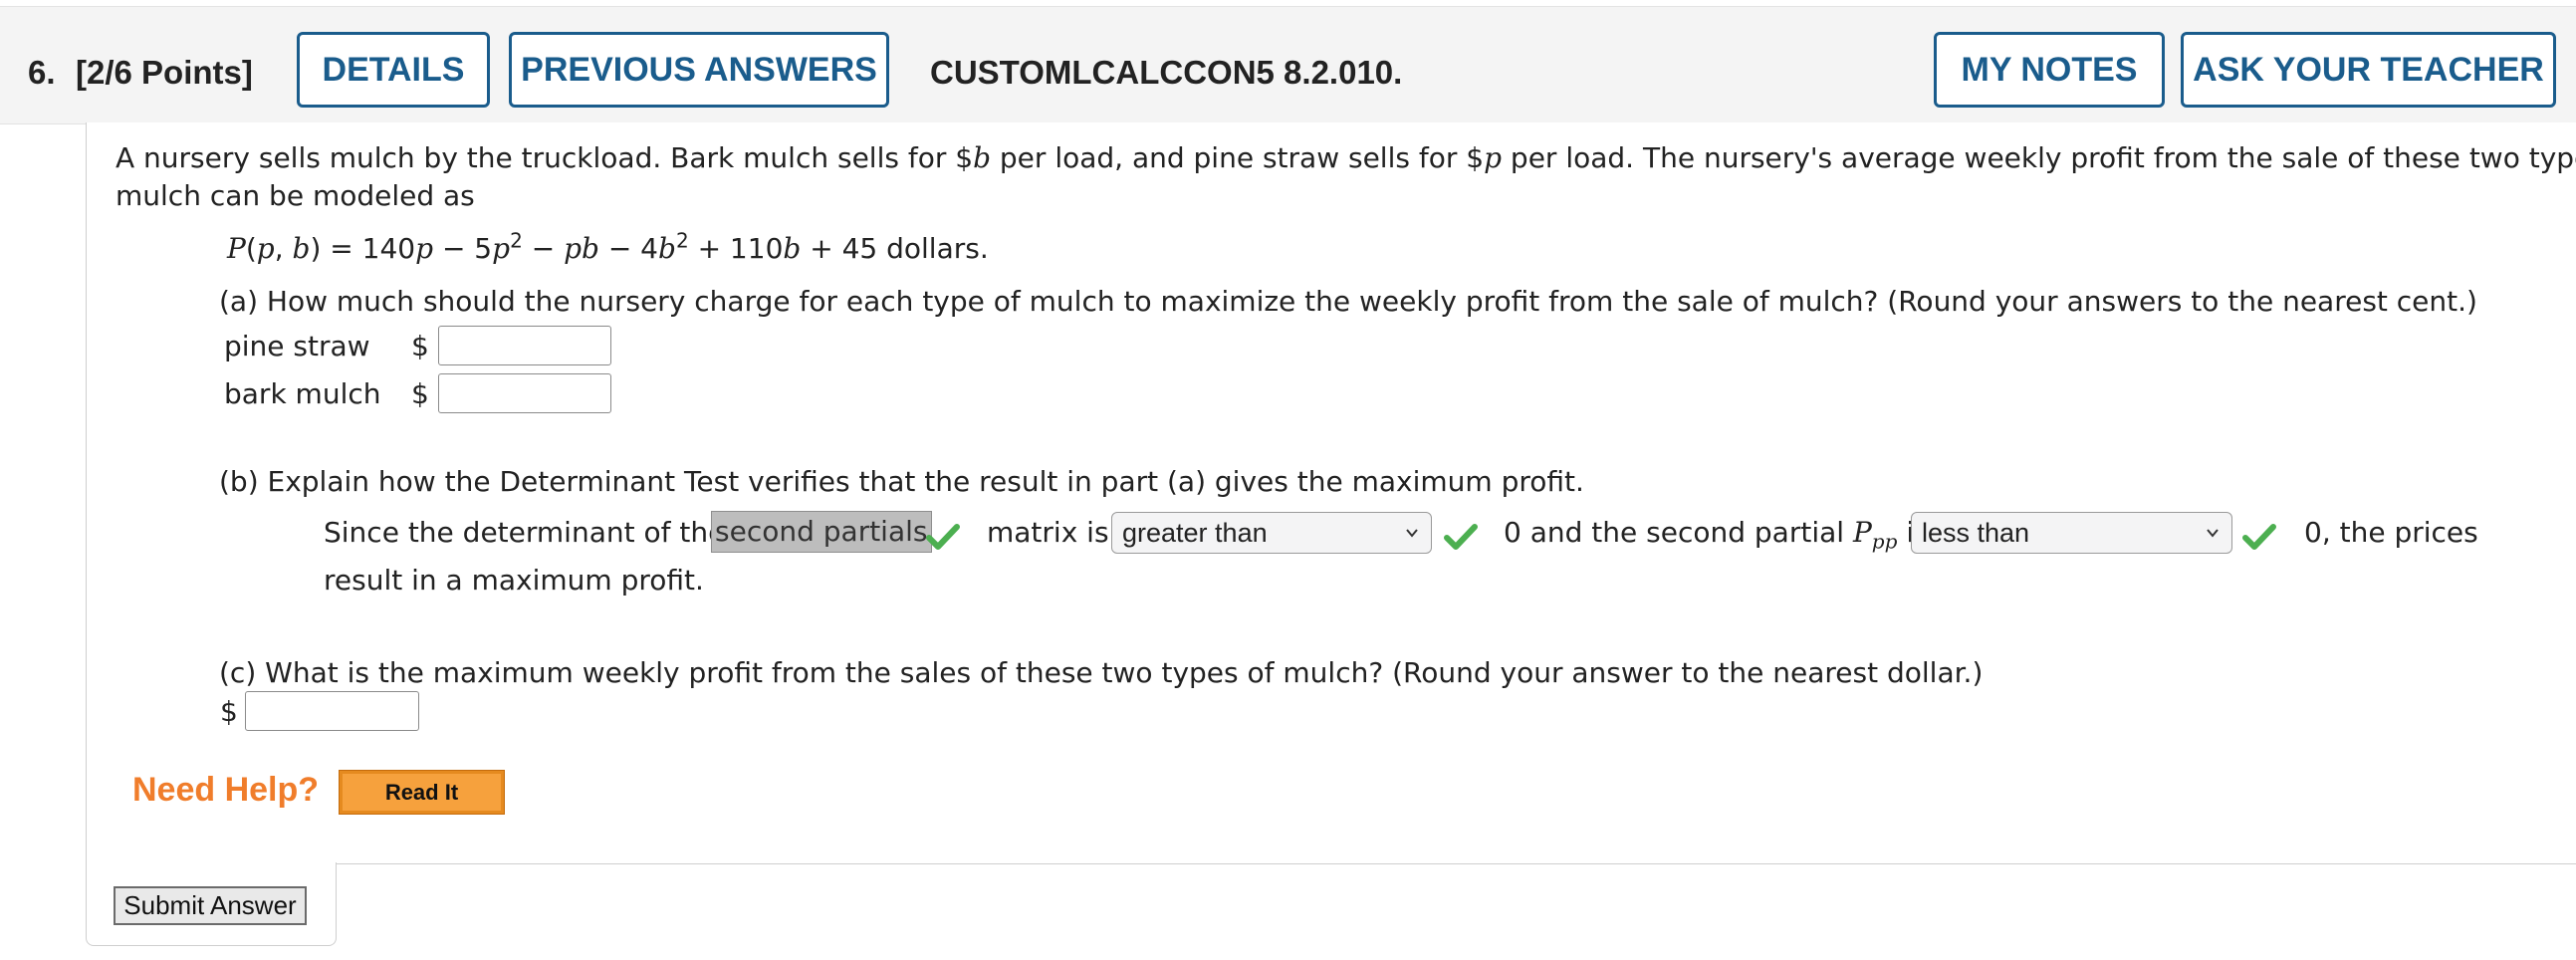 Image resolution: width=2576 pixels, height=960 pixels. I want to click on second-partial-comparison-select: less than, so click(2071, 533).